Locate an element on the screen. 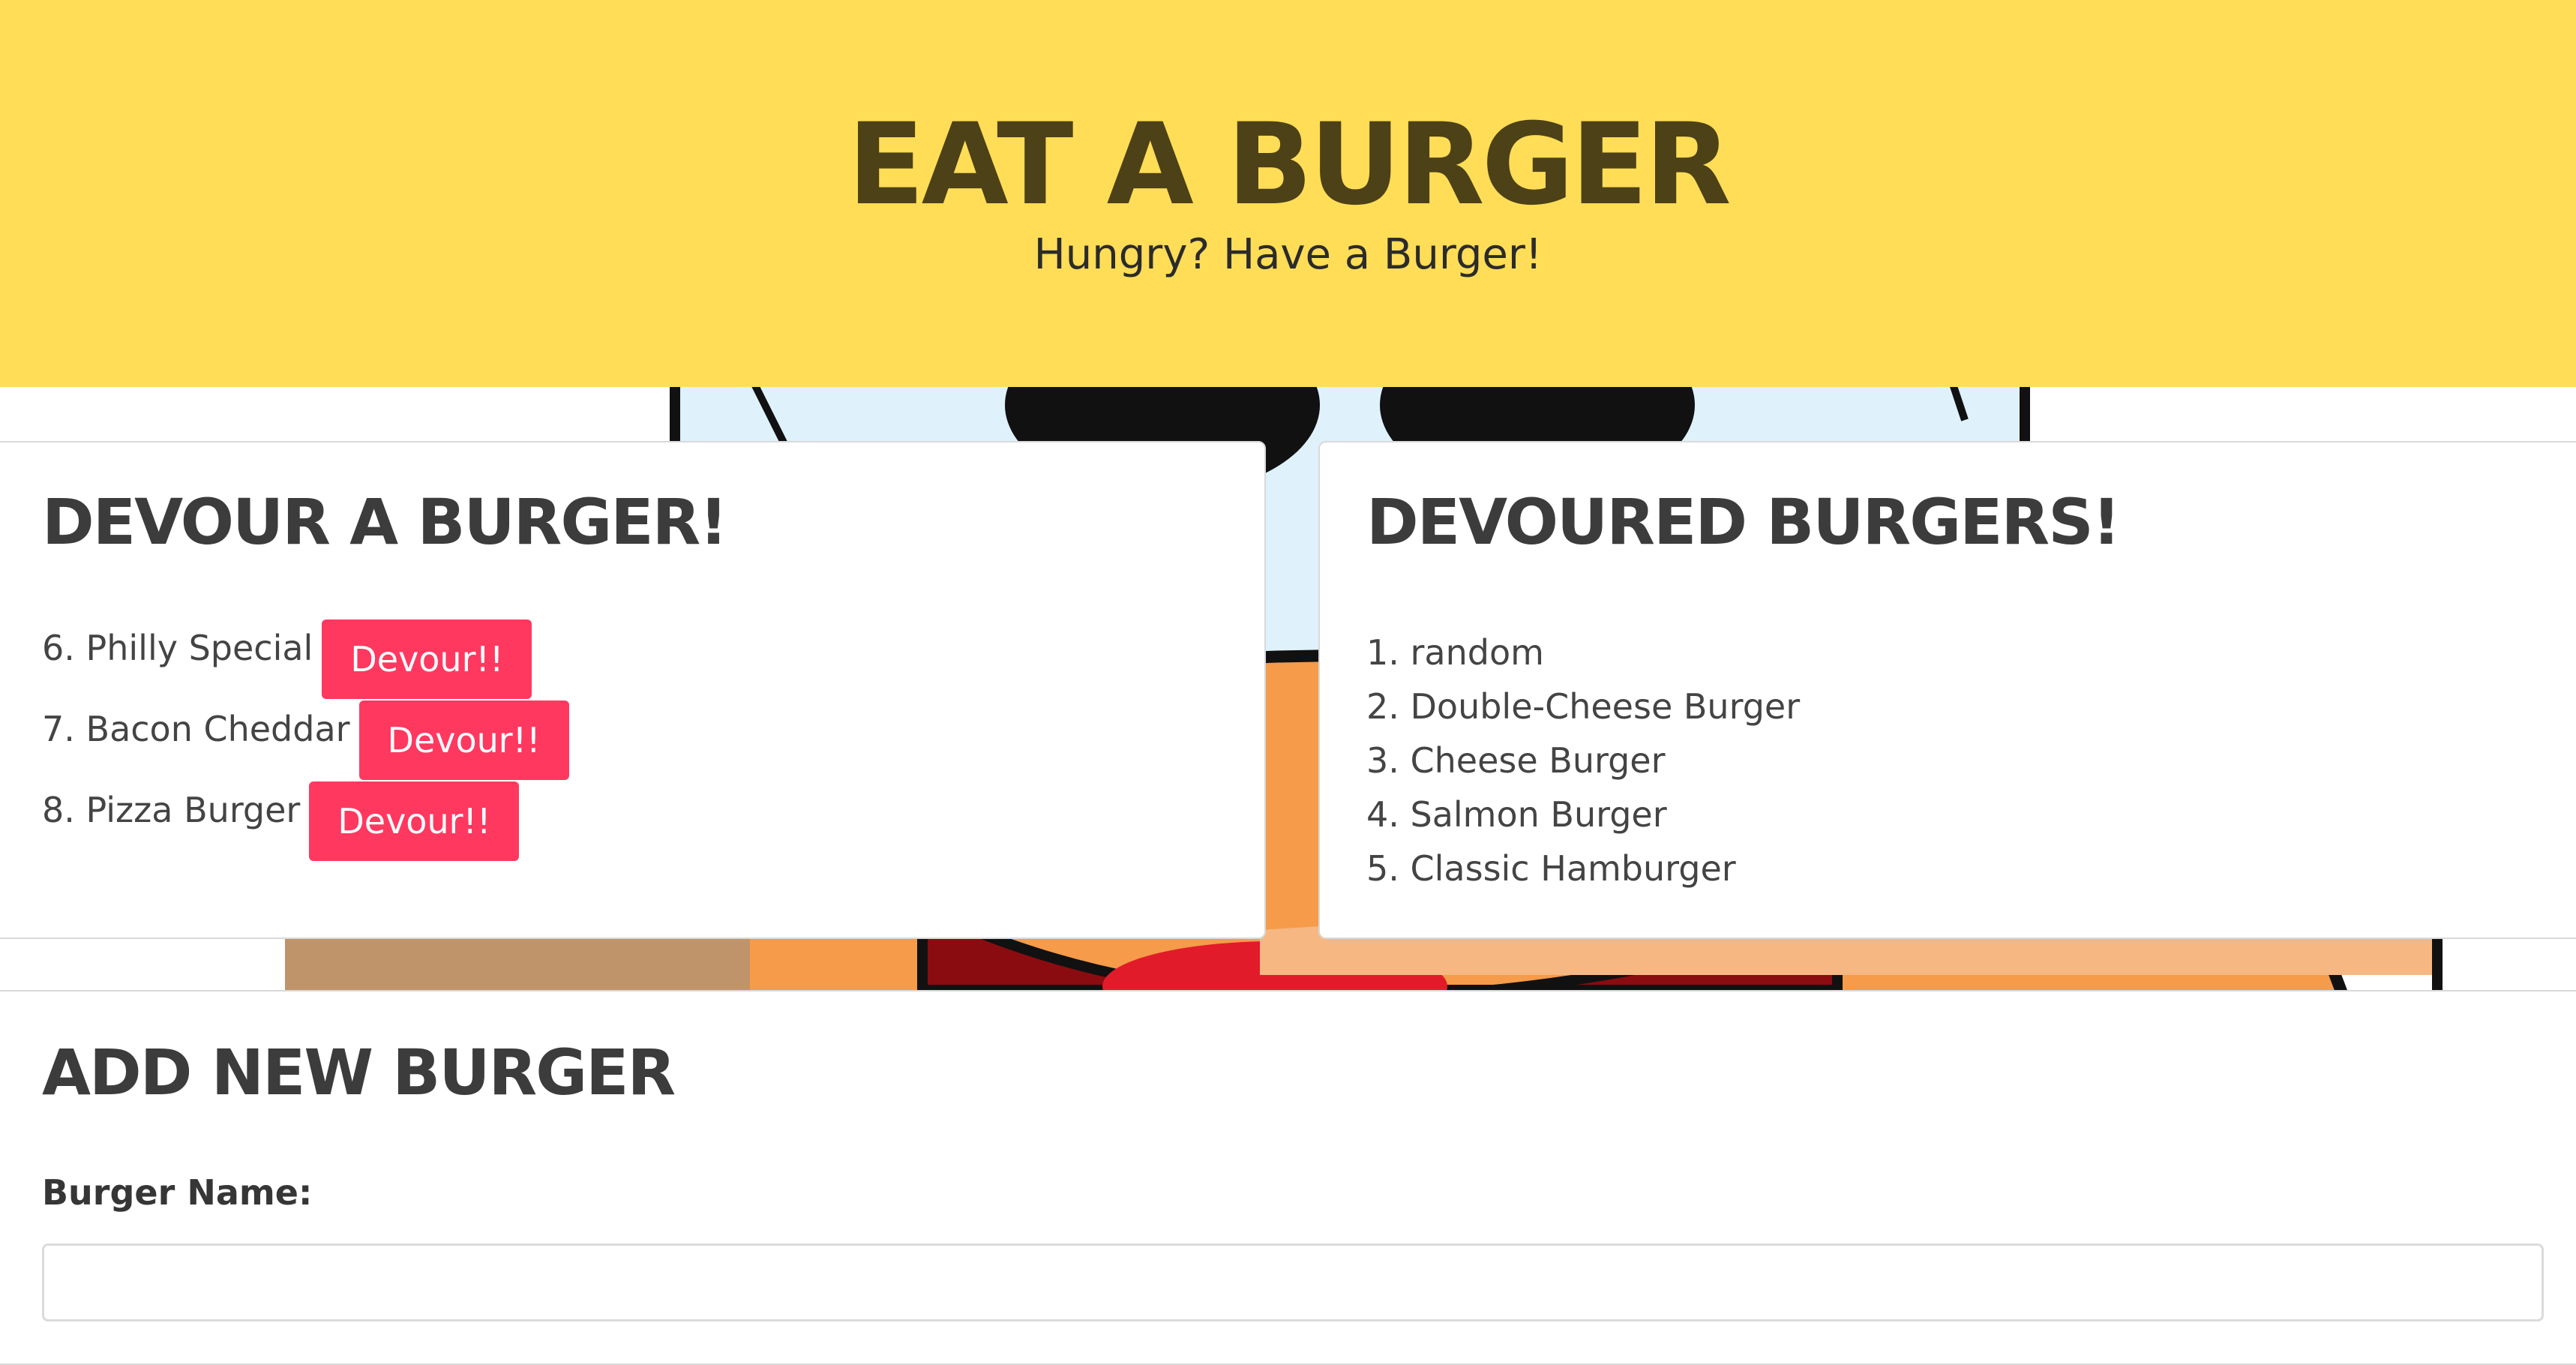 The width and height of the screenshot is (2576, 1365). devour-card-title: DEVOUR A BURGER! is located at coordinates (385, 522).